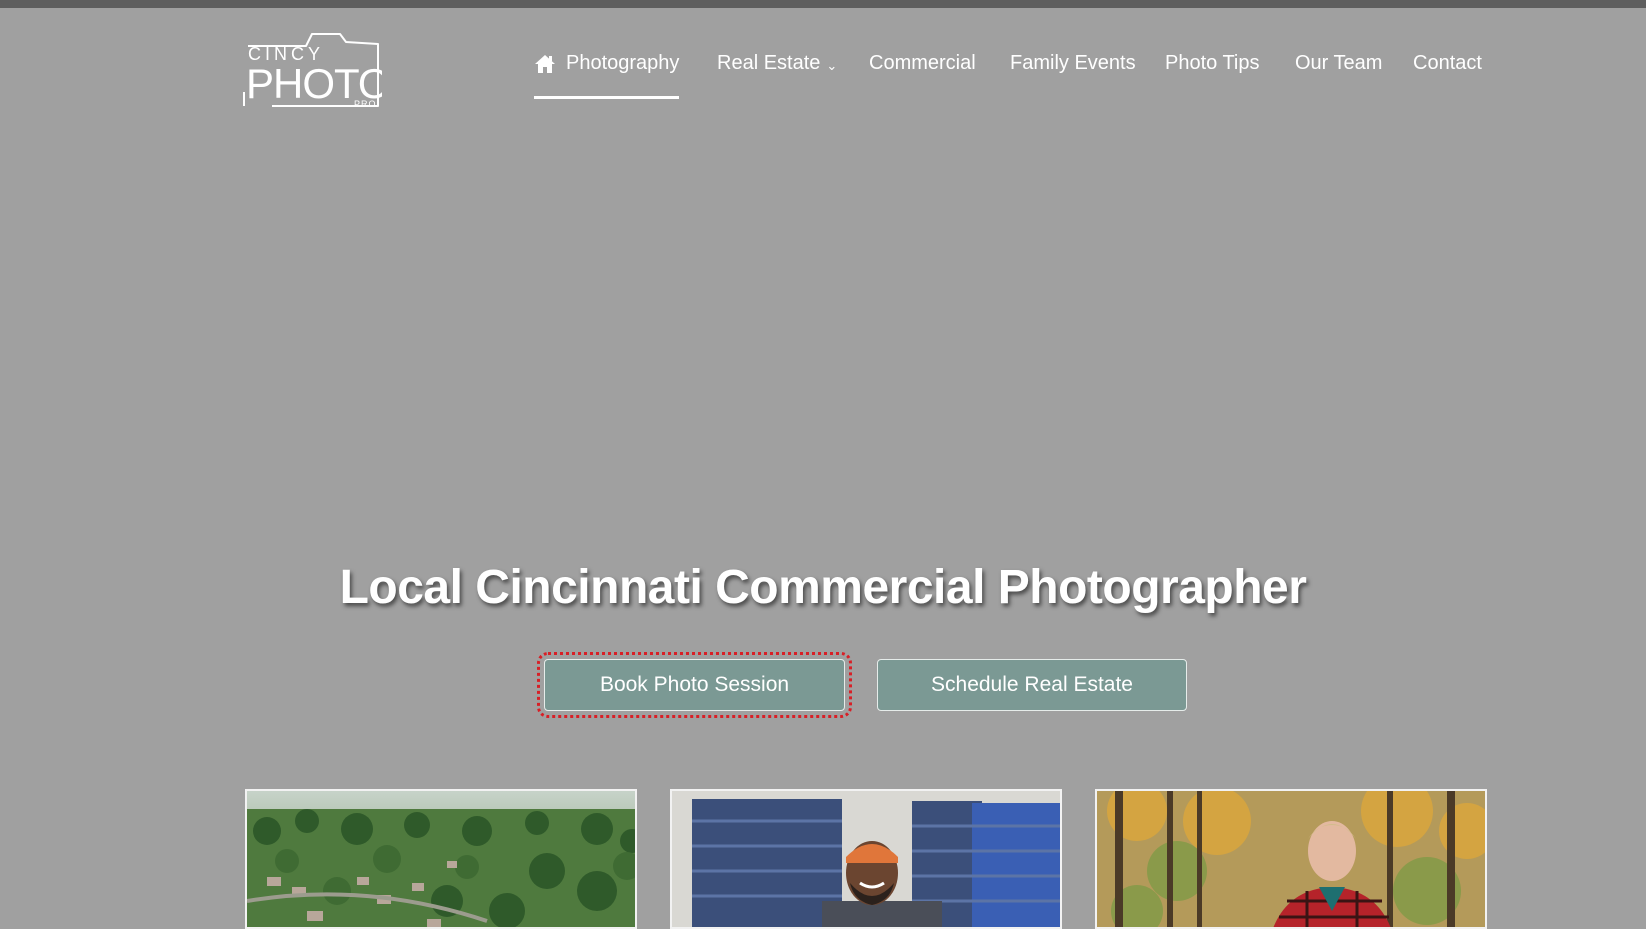 Image resolution: width=1646 pixels, height=929 pixels. Describe the element at coordinates (623, 63) in the screenshot. I see `nav-label-photography: Photography` at that location.